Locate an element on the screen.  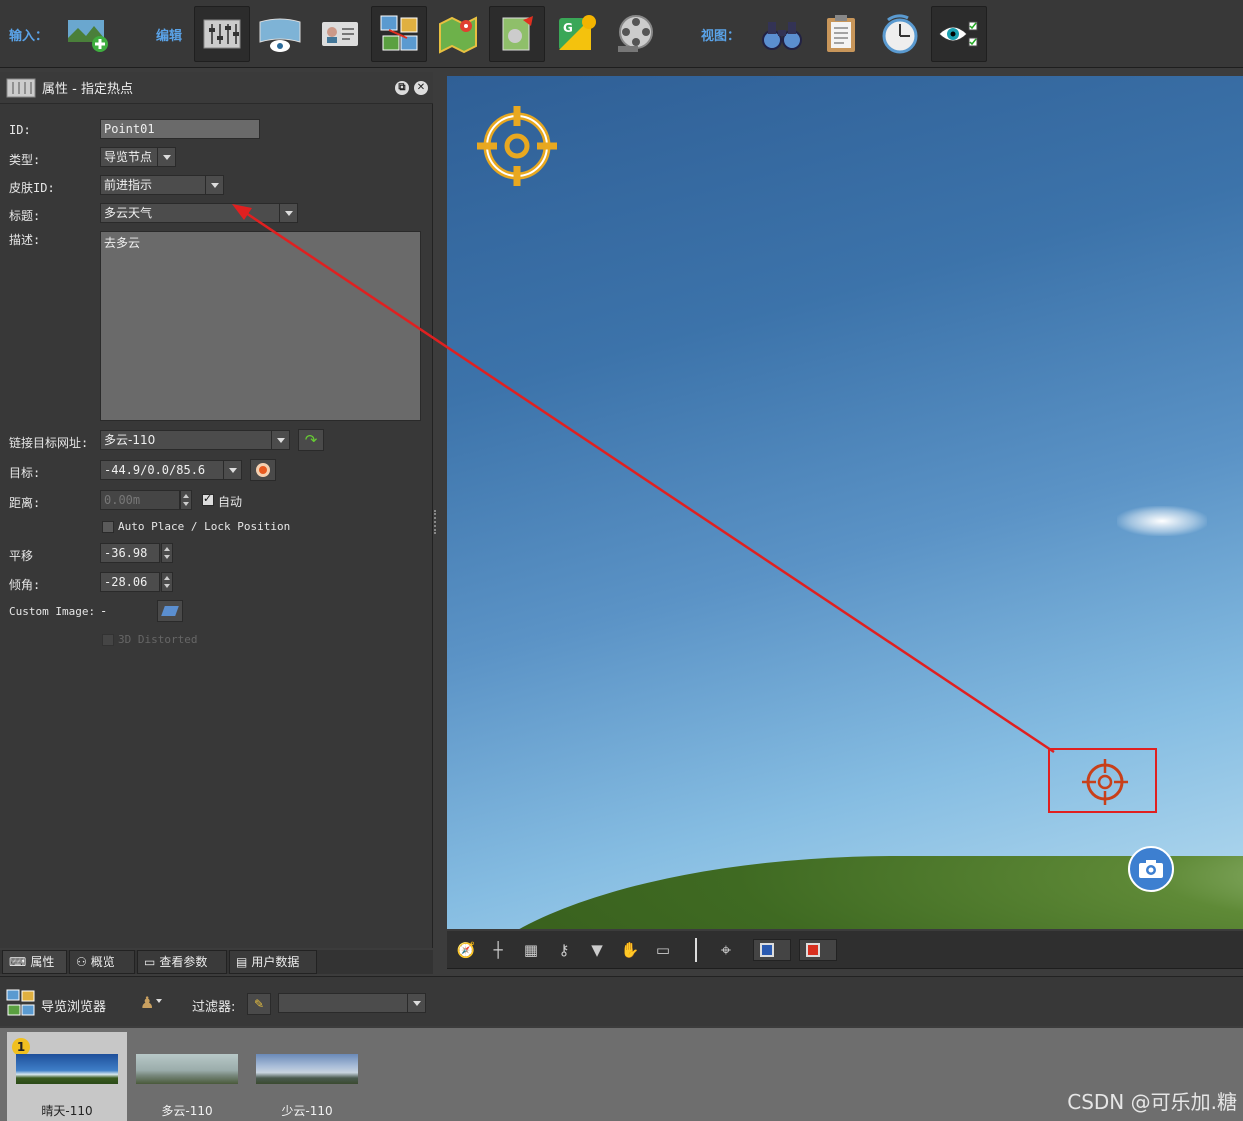
hand-icon: ✋ is located at coordinates (630, 950).